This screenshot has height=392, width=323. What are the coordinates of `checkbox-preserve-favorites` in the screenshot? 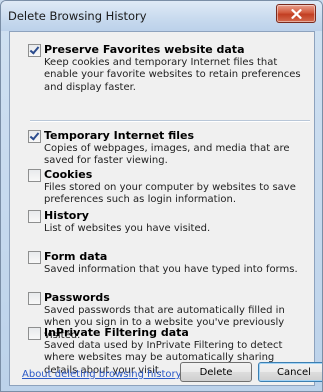 It's located at (34, 50).